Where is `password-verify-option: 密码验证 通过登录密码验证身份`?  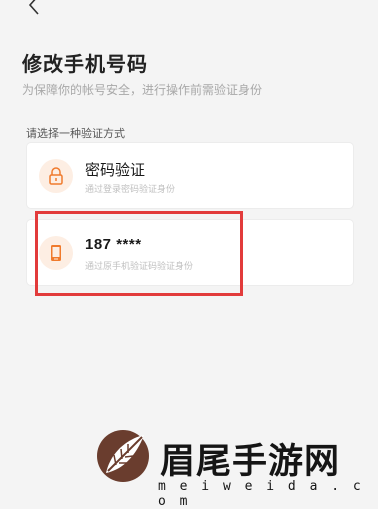 password-verify-option: 密码验证 通过登录密码验证身份 is located at coordinates (190, 175).